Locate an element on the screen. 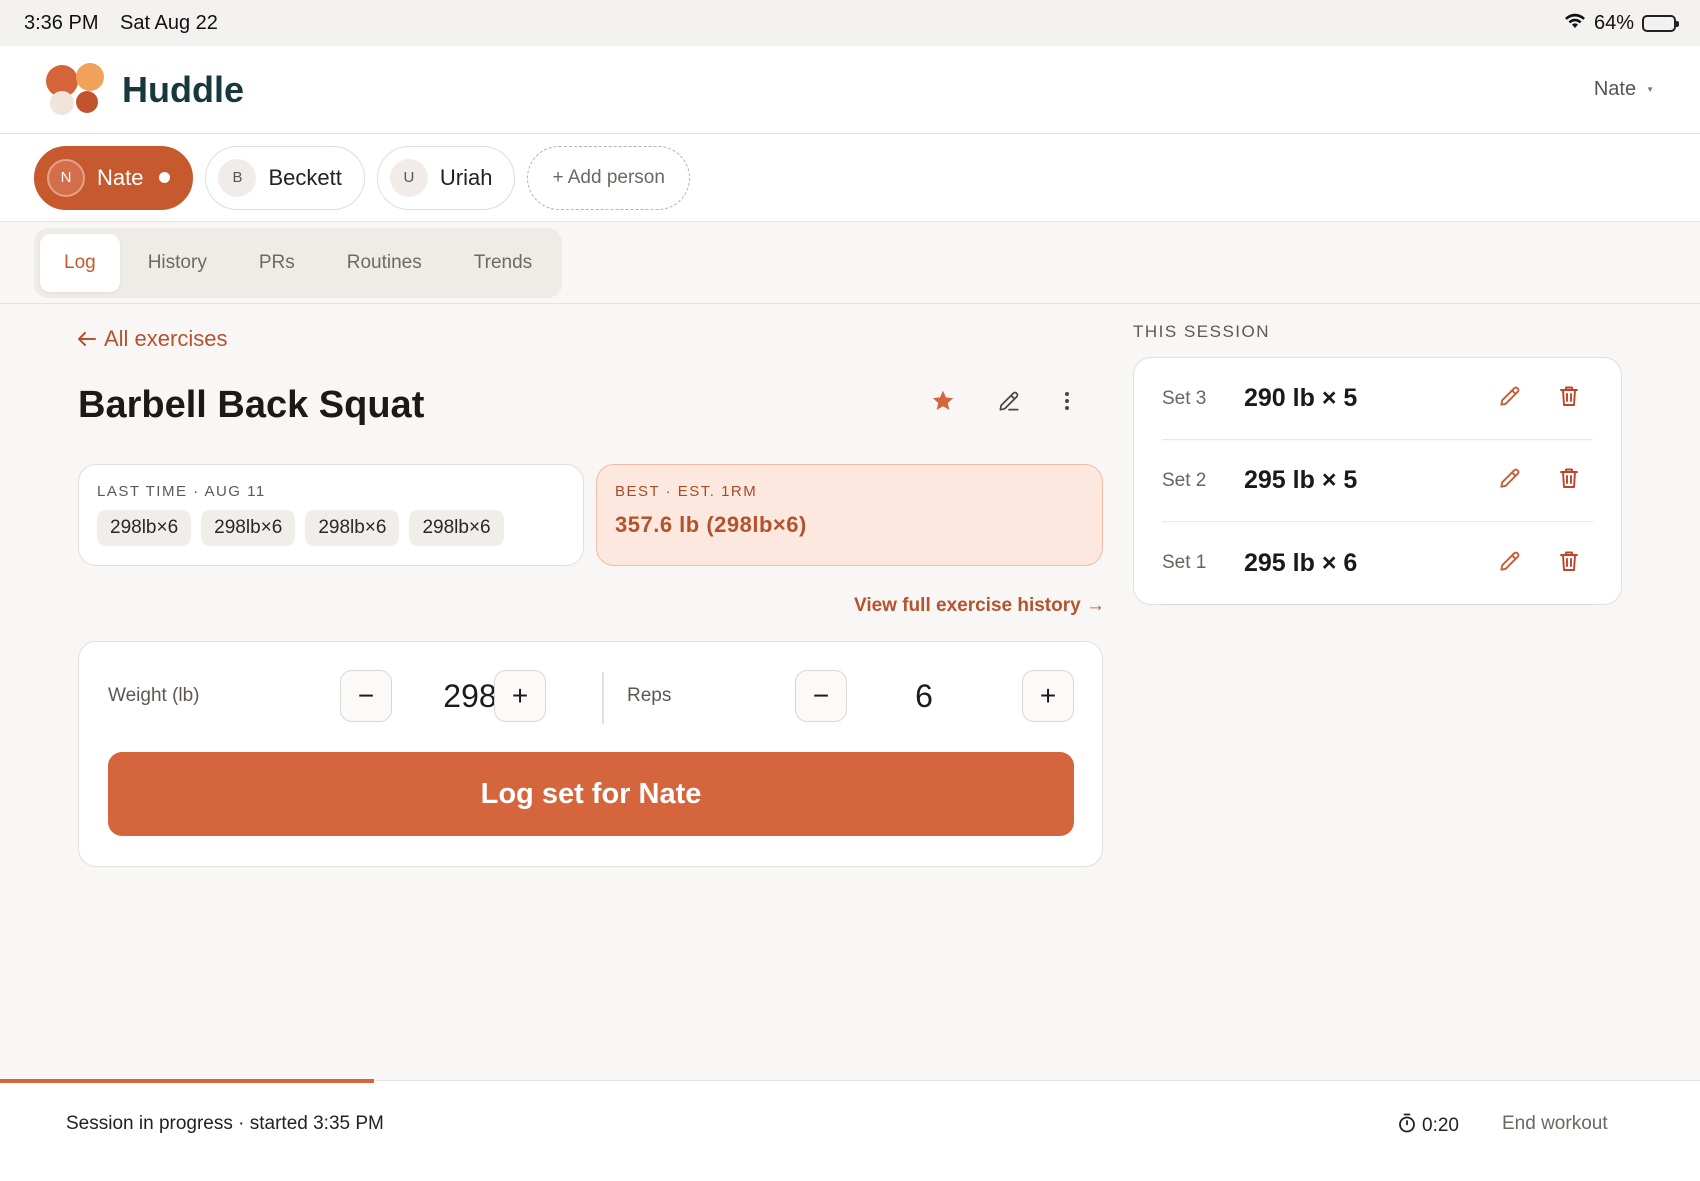 This screenshot has height=1181, width=1700. session-set-row: Set 2 295 lb × 5 is located at coordinates (1377, 481).